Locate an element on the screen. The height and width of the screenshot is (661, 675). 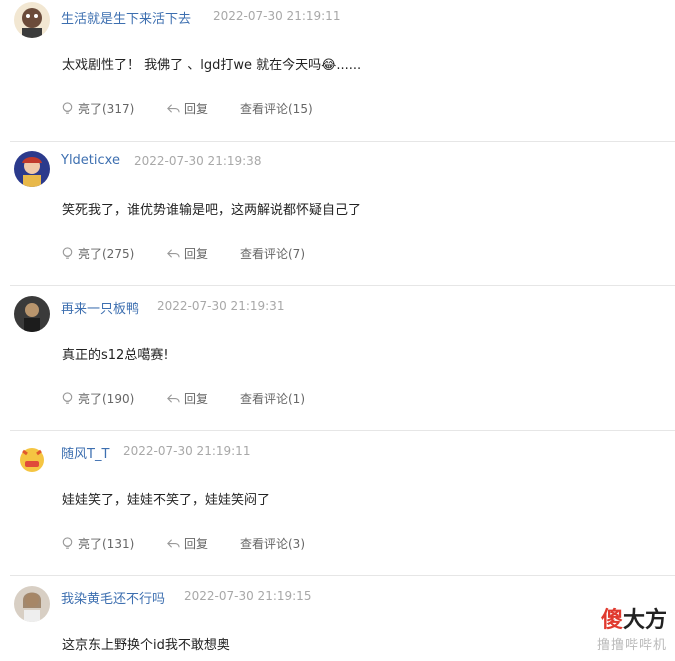
comment-text: 这京东上野换个id我不敢想奥 is located at coordinates (146, 645).